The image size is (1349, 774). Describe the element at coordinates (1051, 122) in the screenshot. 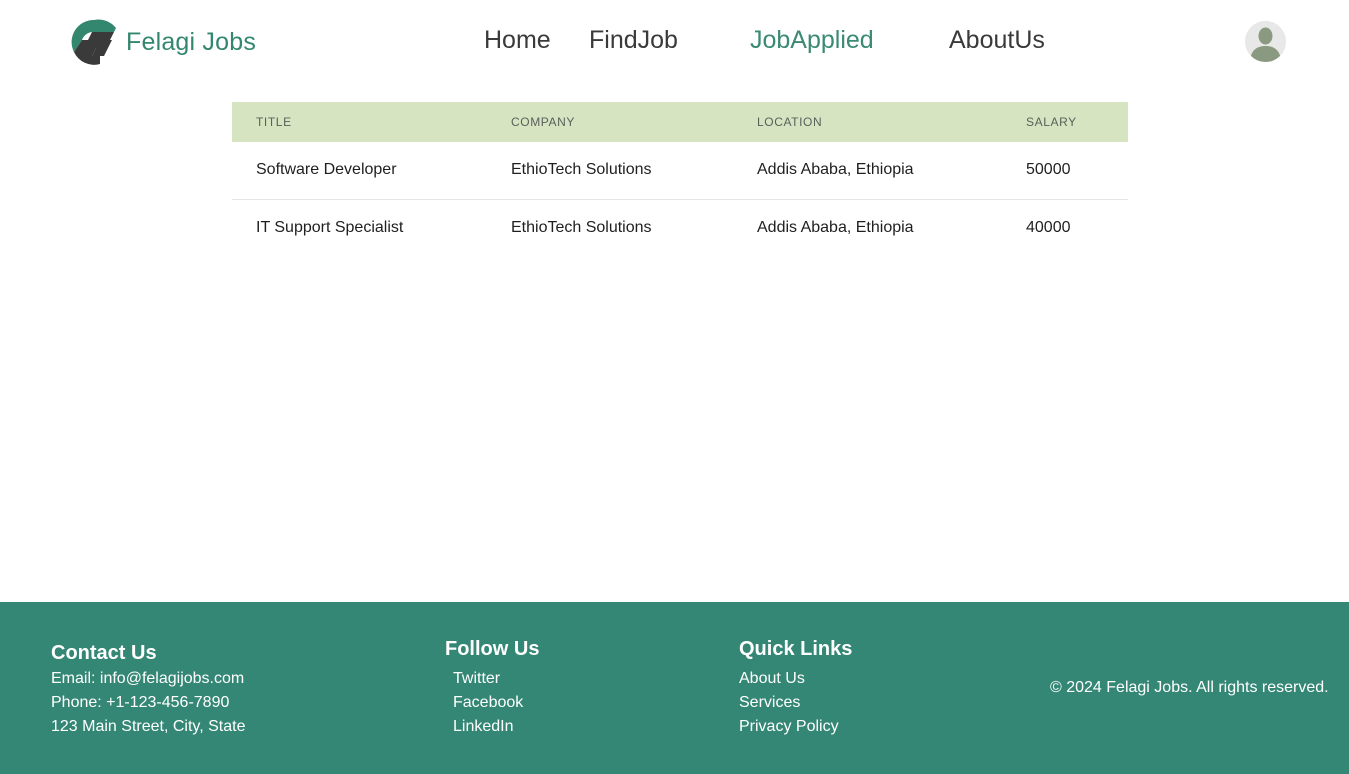

I see `column-header-salary: SALARY` at that location.